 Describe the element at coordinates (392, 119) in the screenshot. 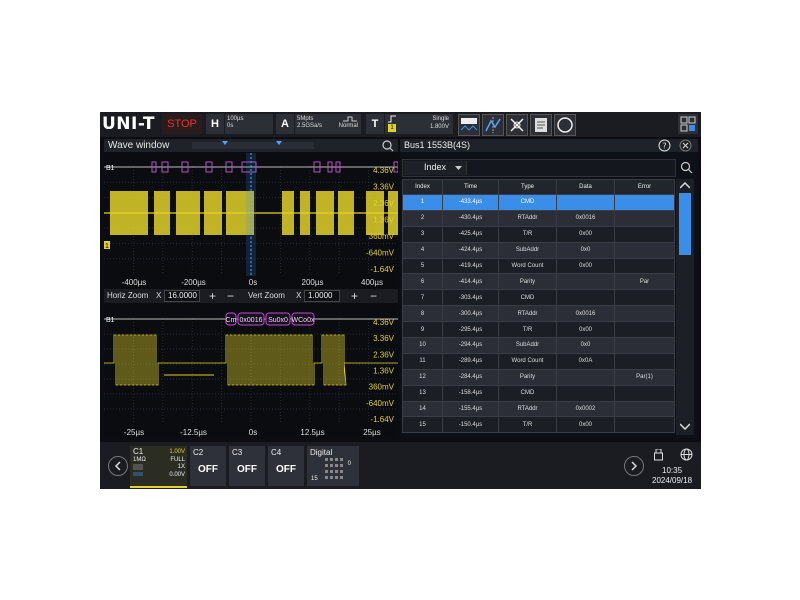

I see `rising-edge-icon` at that location.